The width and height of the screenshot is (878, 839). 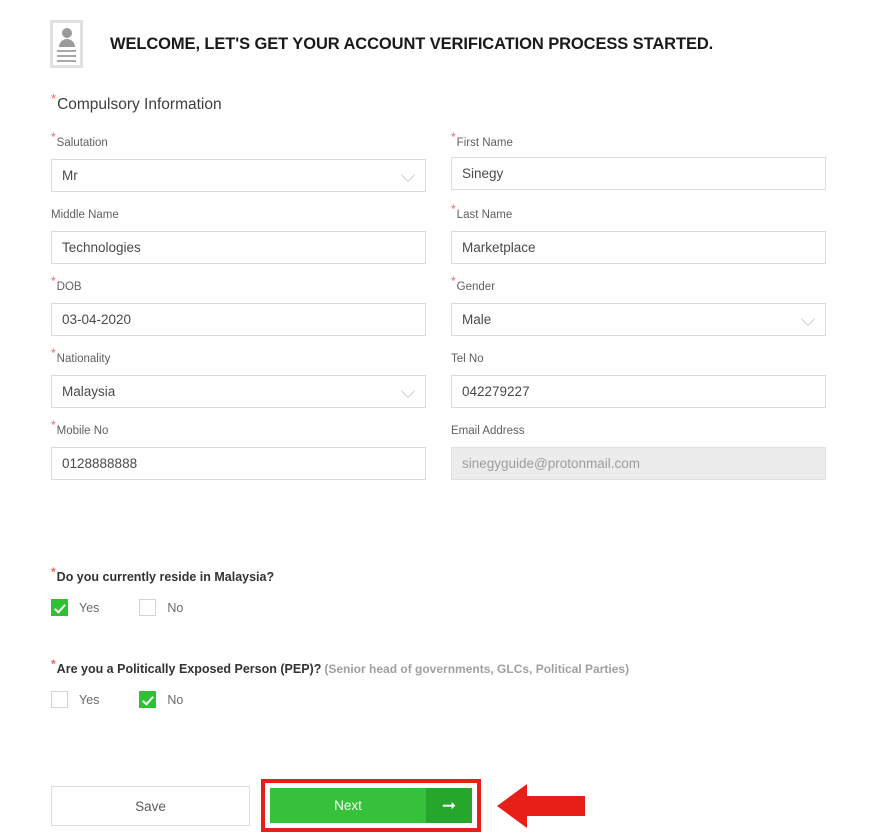 I want to click on save-button: Save, so click(x=150, y=806).